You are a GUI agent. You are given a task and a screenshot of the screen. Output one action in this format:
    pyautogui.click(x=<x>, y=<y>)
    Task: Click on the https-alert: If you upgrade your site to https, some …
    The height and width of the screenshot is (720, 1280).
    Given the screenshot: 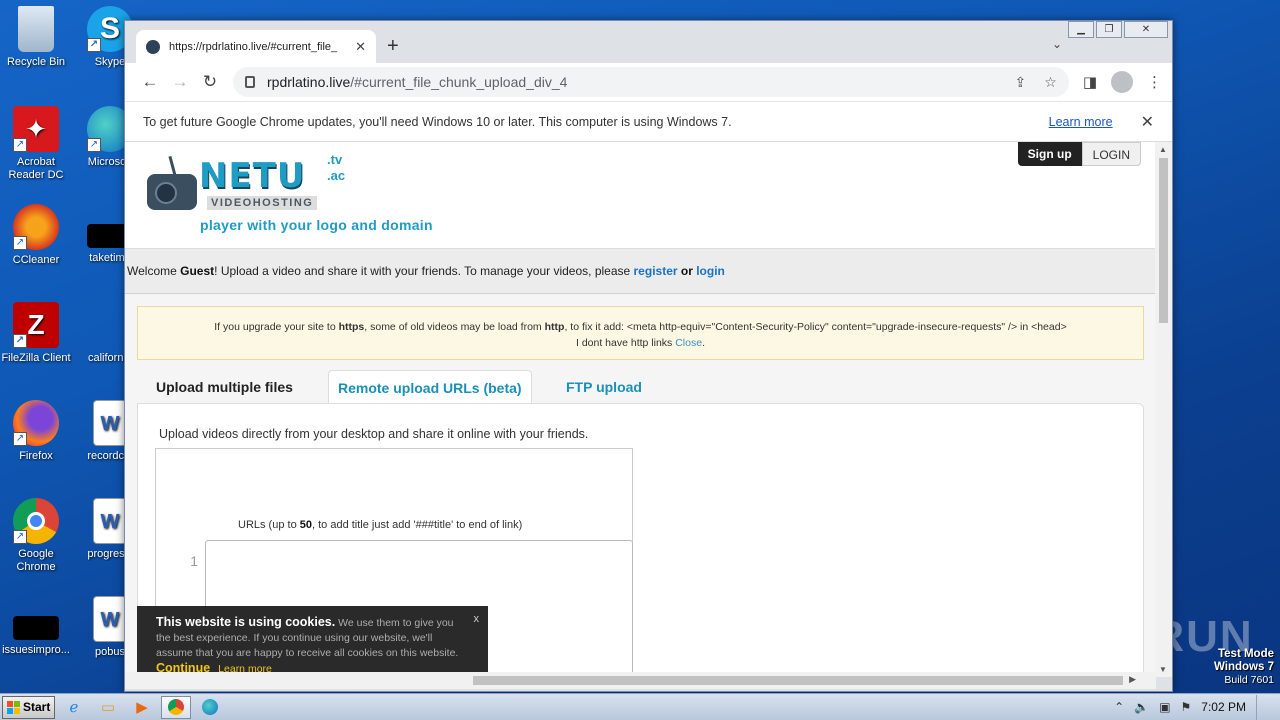 What is the action you would take?
    pyautogui.click(x=640, y=333)
    